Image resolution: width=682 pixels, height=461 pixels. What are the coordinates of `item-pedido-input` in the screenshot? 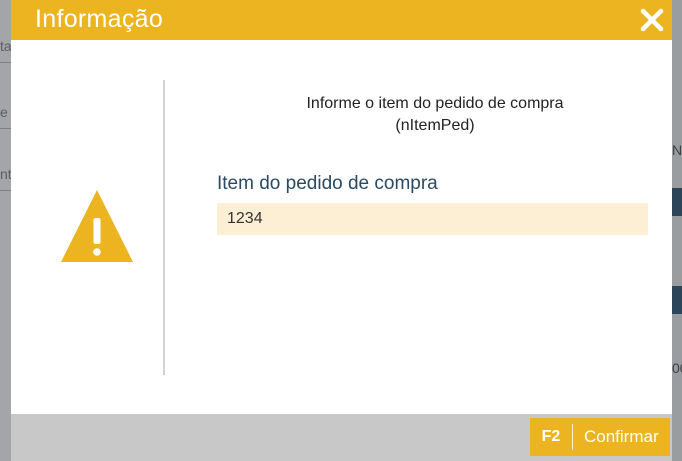 It's located at (432, 219).